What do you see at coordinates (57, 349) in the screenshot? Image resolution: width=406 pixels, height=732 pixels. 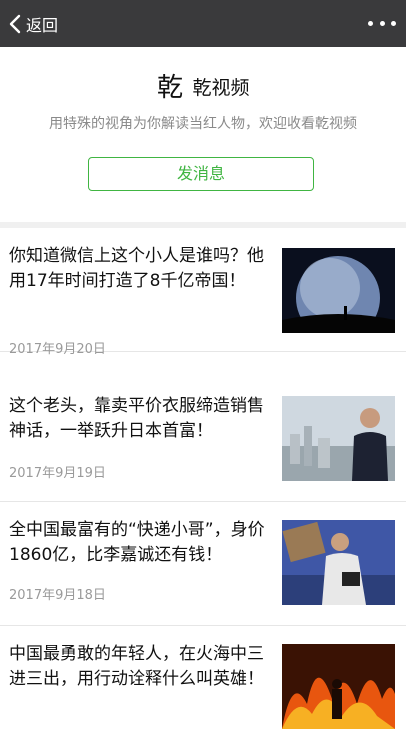 I see `article-date: 2017年9月20日` at bounding box center [57, 349].